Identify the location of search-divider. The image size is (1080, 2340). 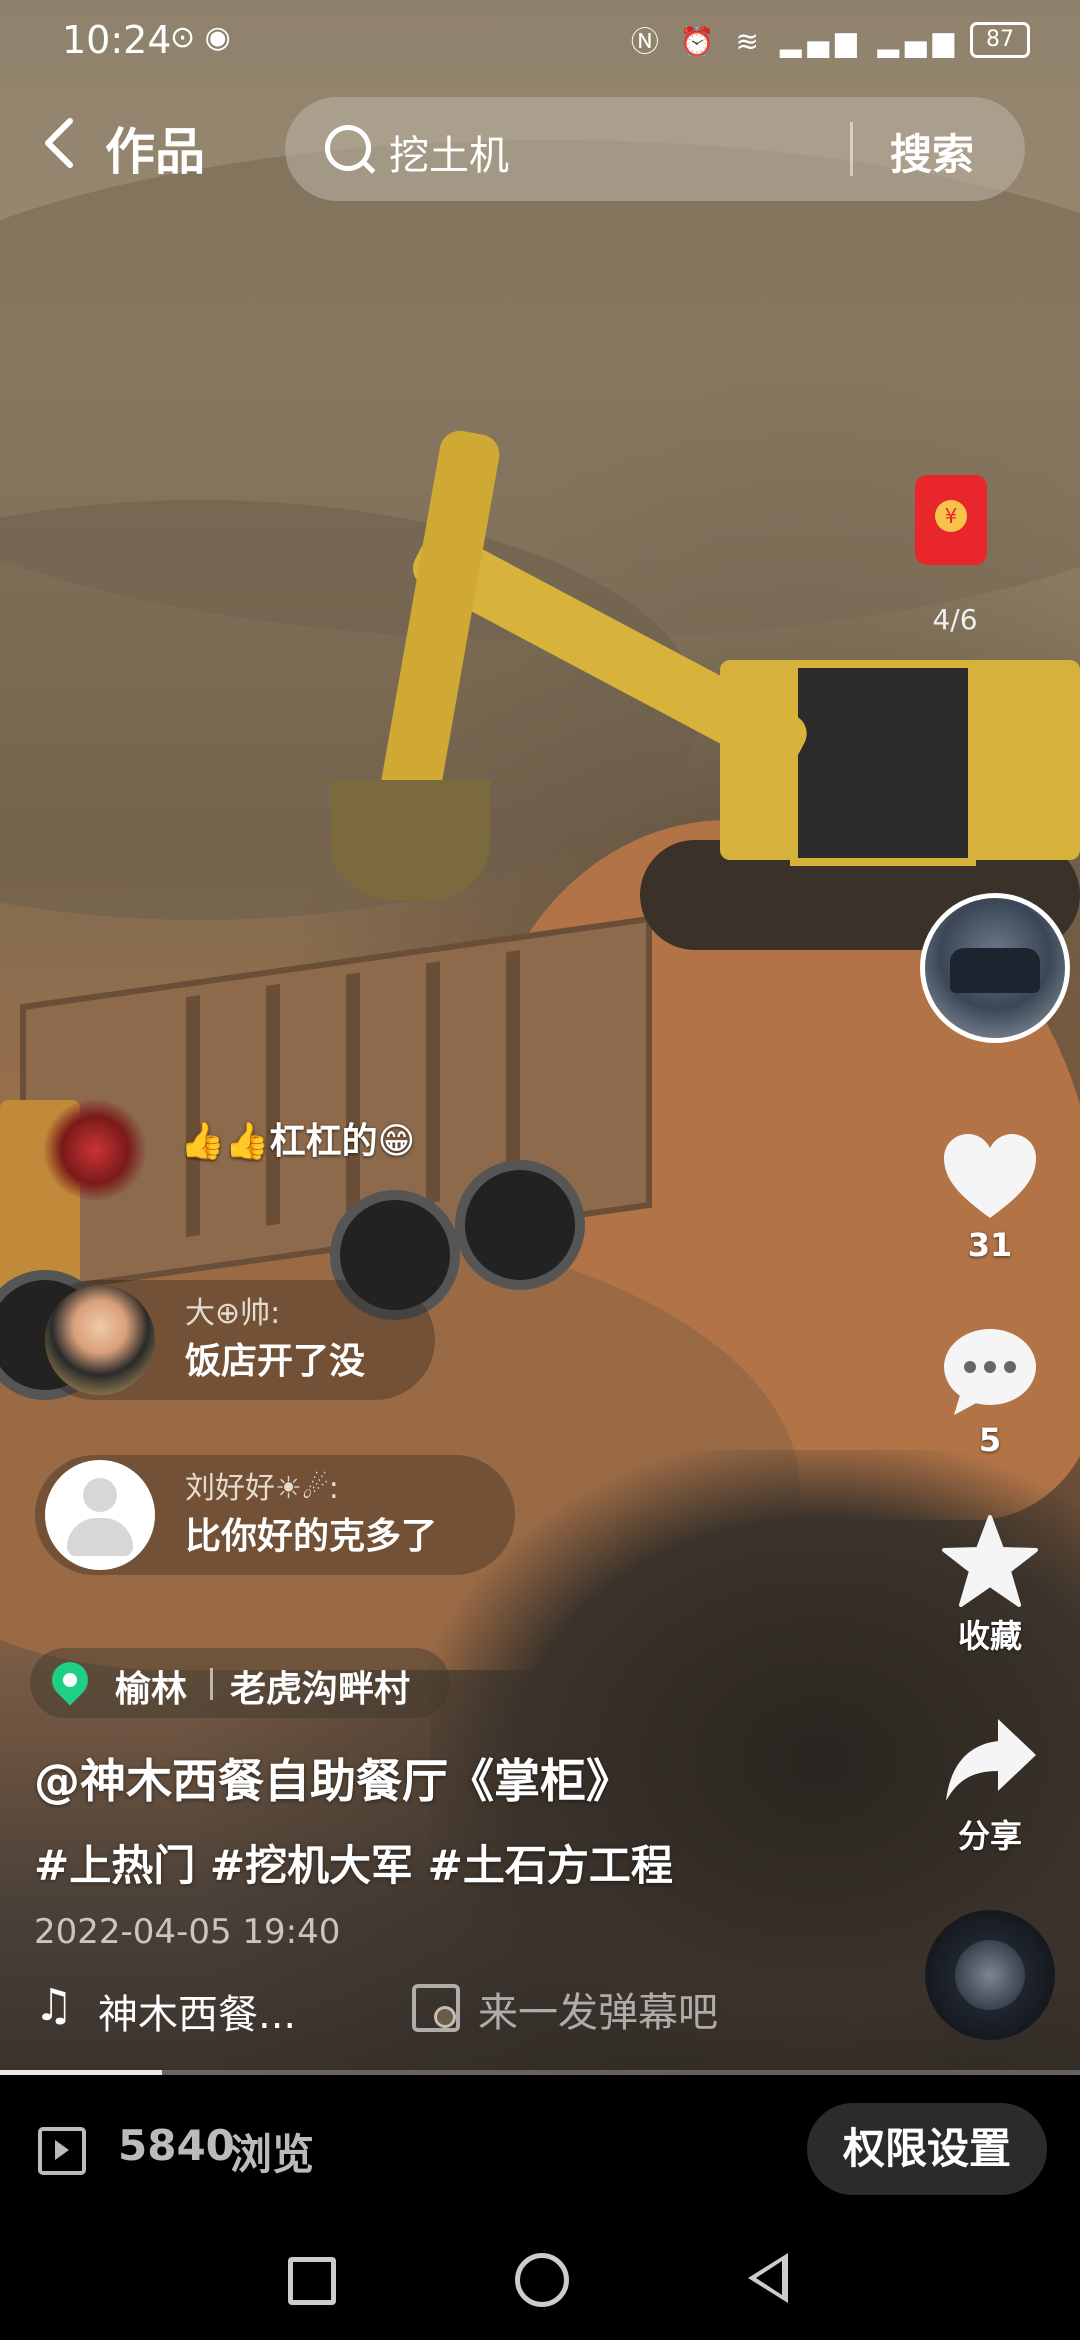
(851, 149).